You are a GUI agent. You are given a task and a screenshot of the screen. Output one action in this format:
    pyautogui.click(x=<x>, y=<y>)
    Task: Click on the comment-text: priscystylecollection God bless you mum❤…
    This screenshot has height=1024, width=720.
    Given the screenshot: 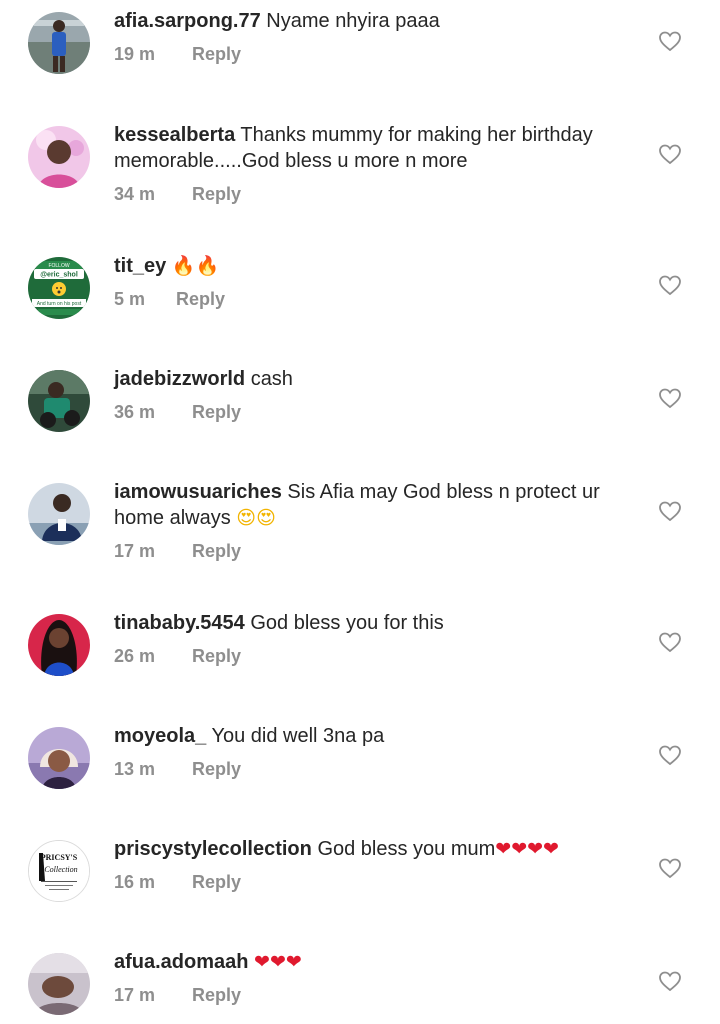 What is the action you would take?
    pyautogui.click(x=380, y=849)
    